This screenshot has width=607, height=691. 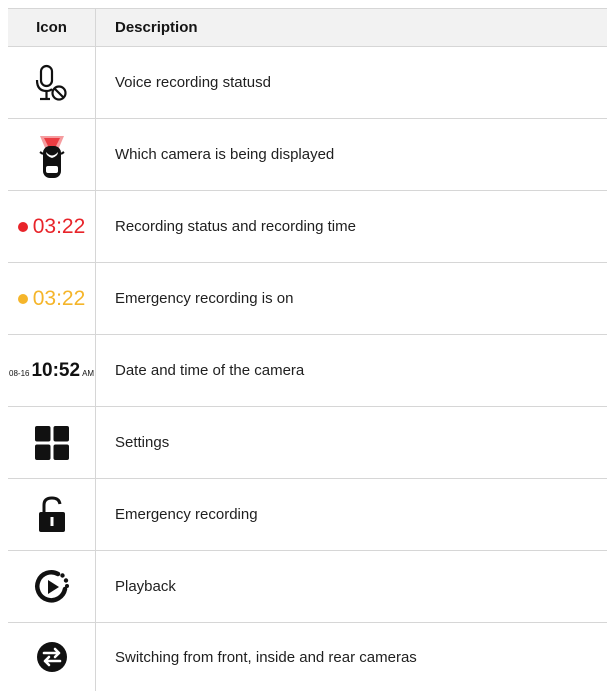 I want to click on datetime-display: 08-16 10:52 AM, so click(x=51, y=371).